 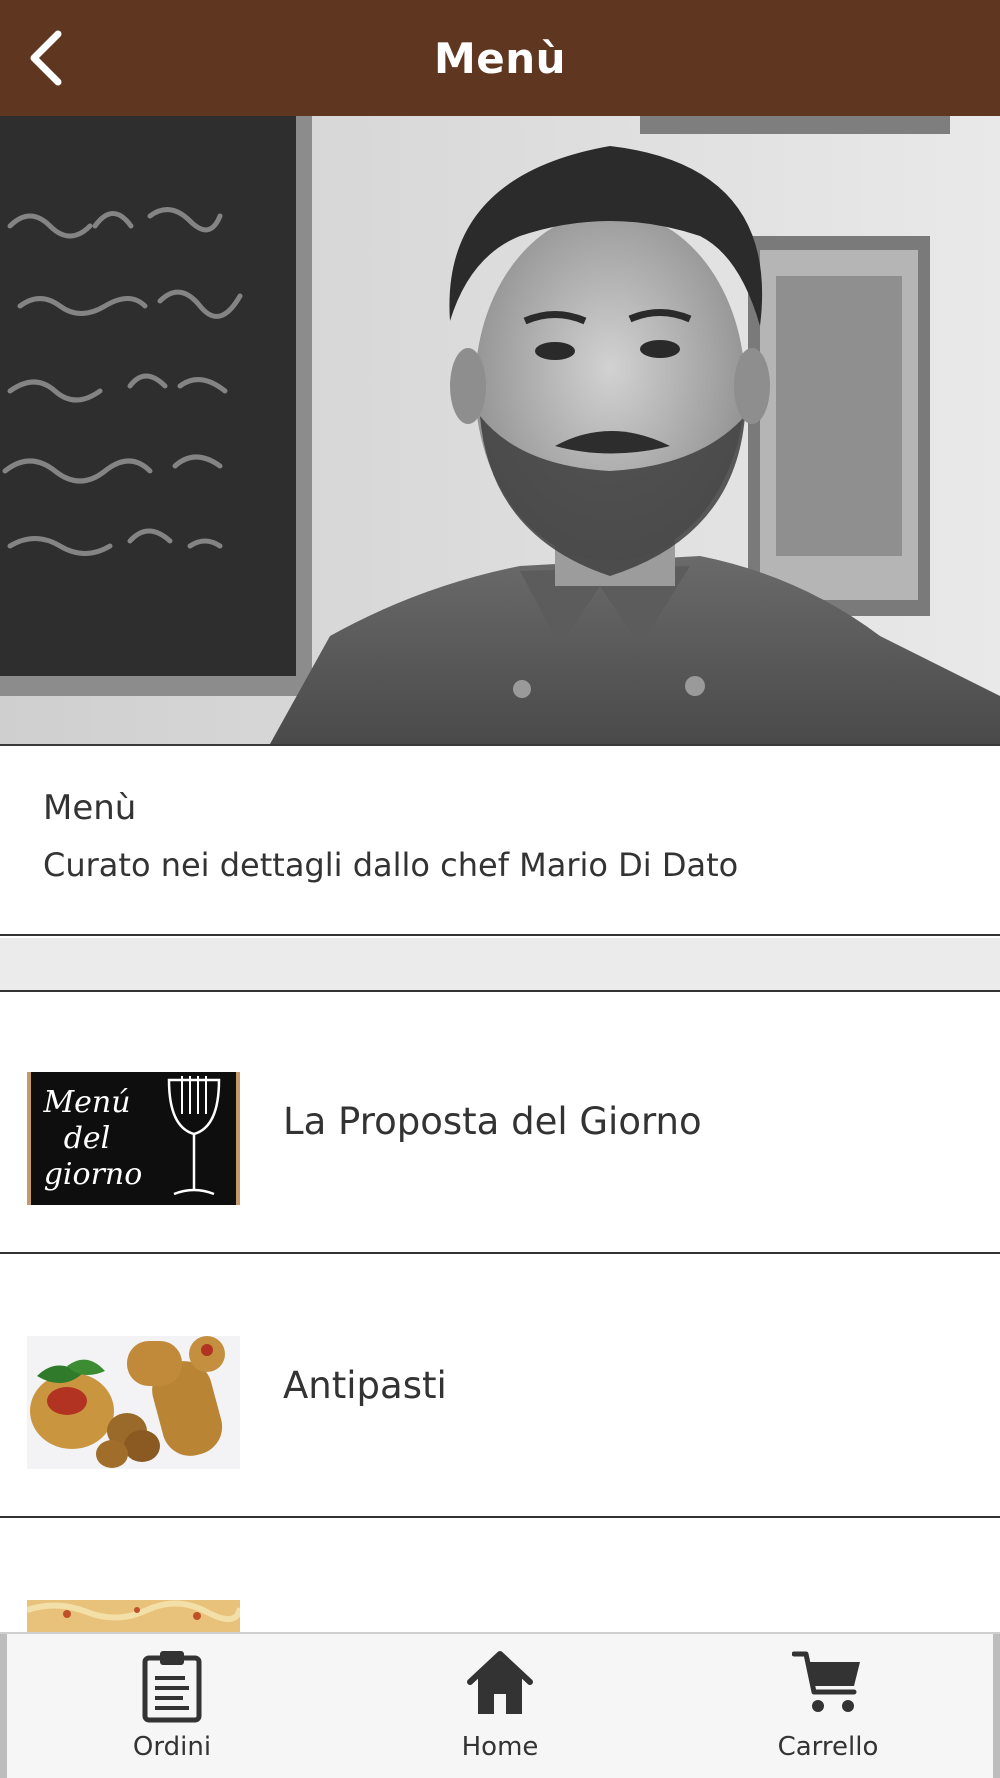 What do you see at coordinates (86, 1102) in the screenshot?
I see `thumb-text-line1: Menú` at bounding box center [86, 1102].